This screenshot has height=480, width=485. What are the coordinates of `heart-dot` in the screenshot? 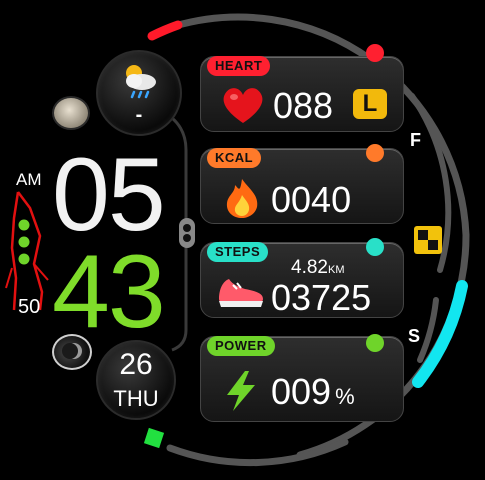 It's located at (375, 53).